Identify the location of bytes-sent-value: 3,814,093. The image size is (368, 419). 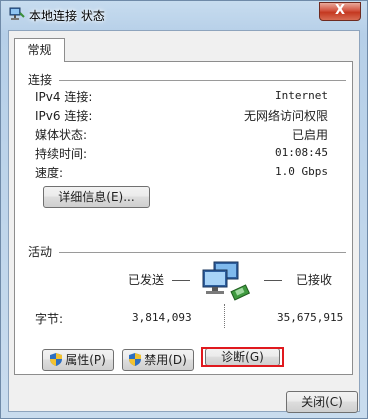
(162, 317).